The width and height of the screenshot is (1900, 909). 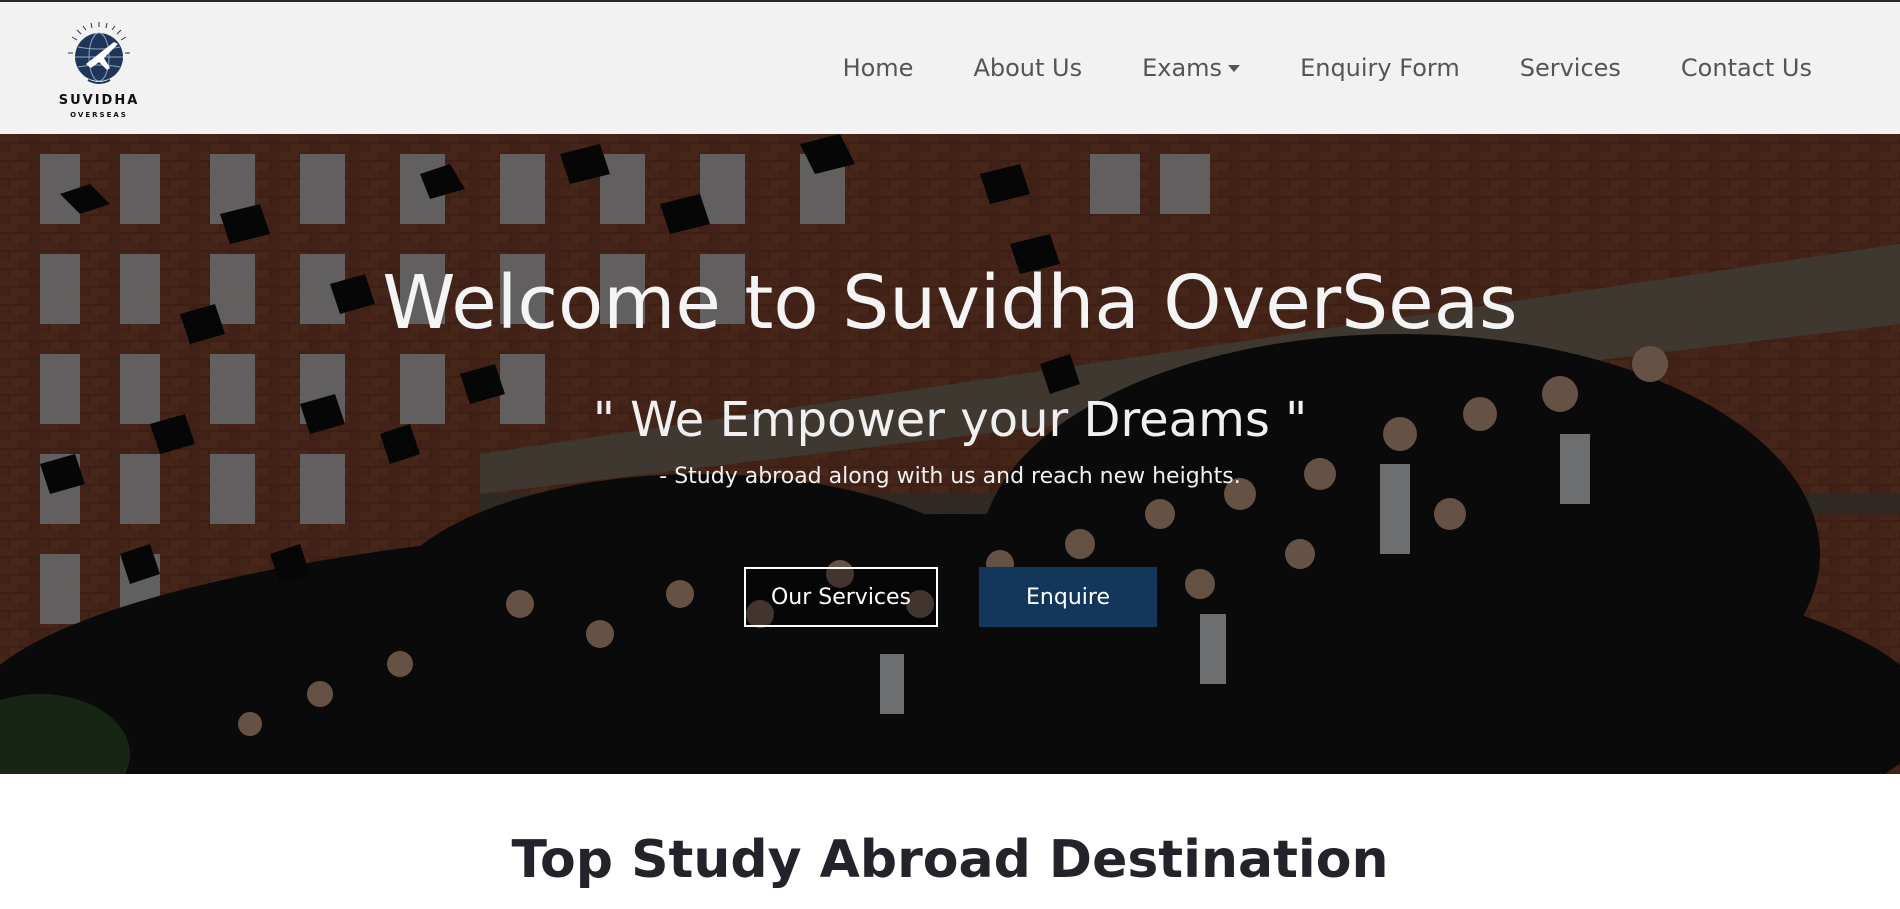 I want to click on nav-enquiry-form: Enquiry Form, so click(x=1380, y=68).